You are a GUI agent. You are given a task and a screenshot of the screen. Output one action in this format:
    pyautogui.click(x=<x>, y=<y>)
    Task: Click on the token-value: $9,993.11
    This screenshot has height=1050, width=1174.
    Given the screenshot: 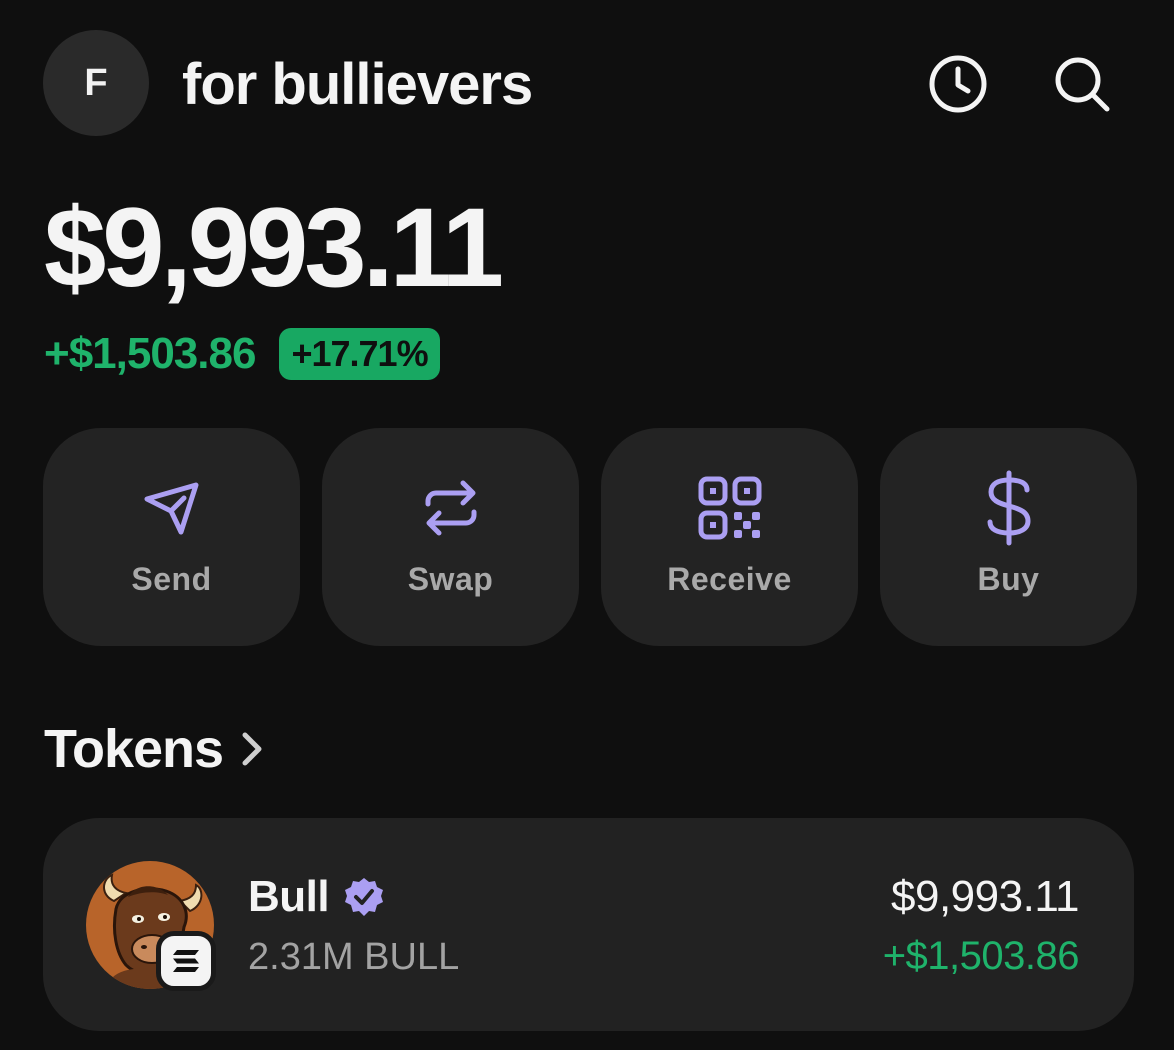 What is the action you would take?
    pyautogui.click(x=985, y=896)
    